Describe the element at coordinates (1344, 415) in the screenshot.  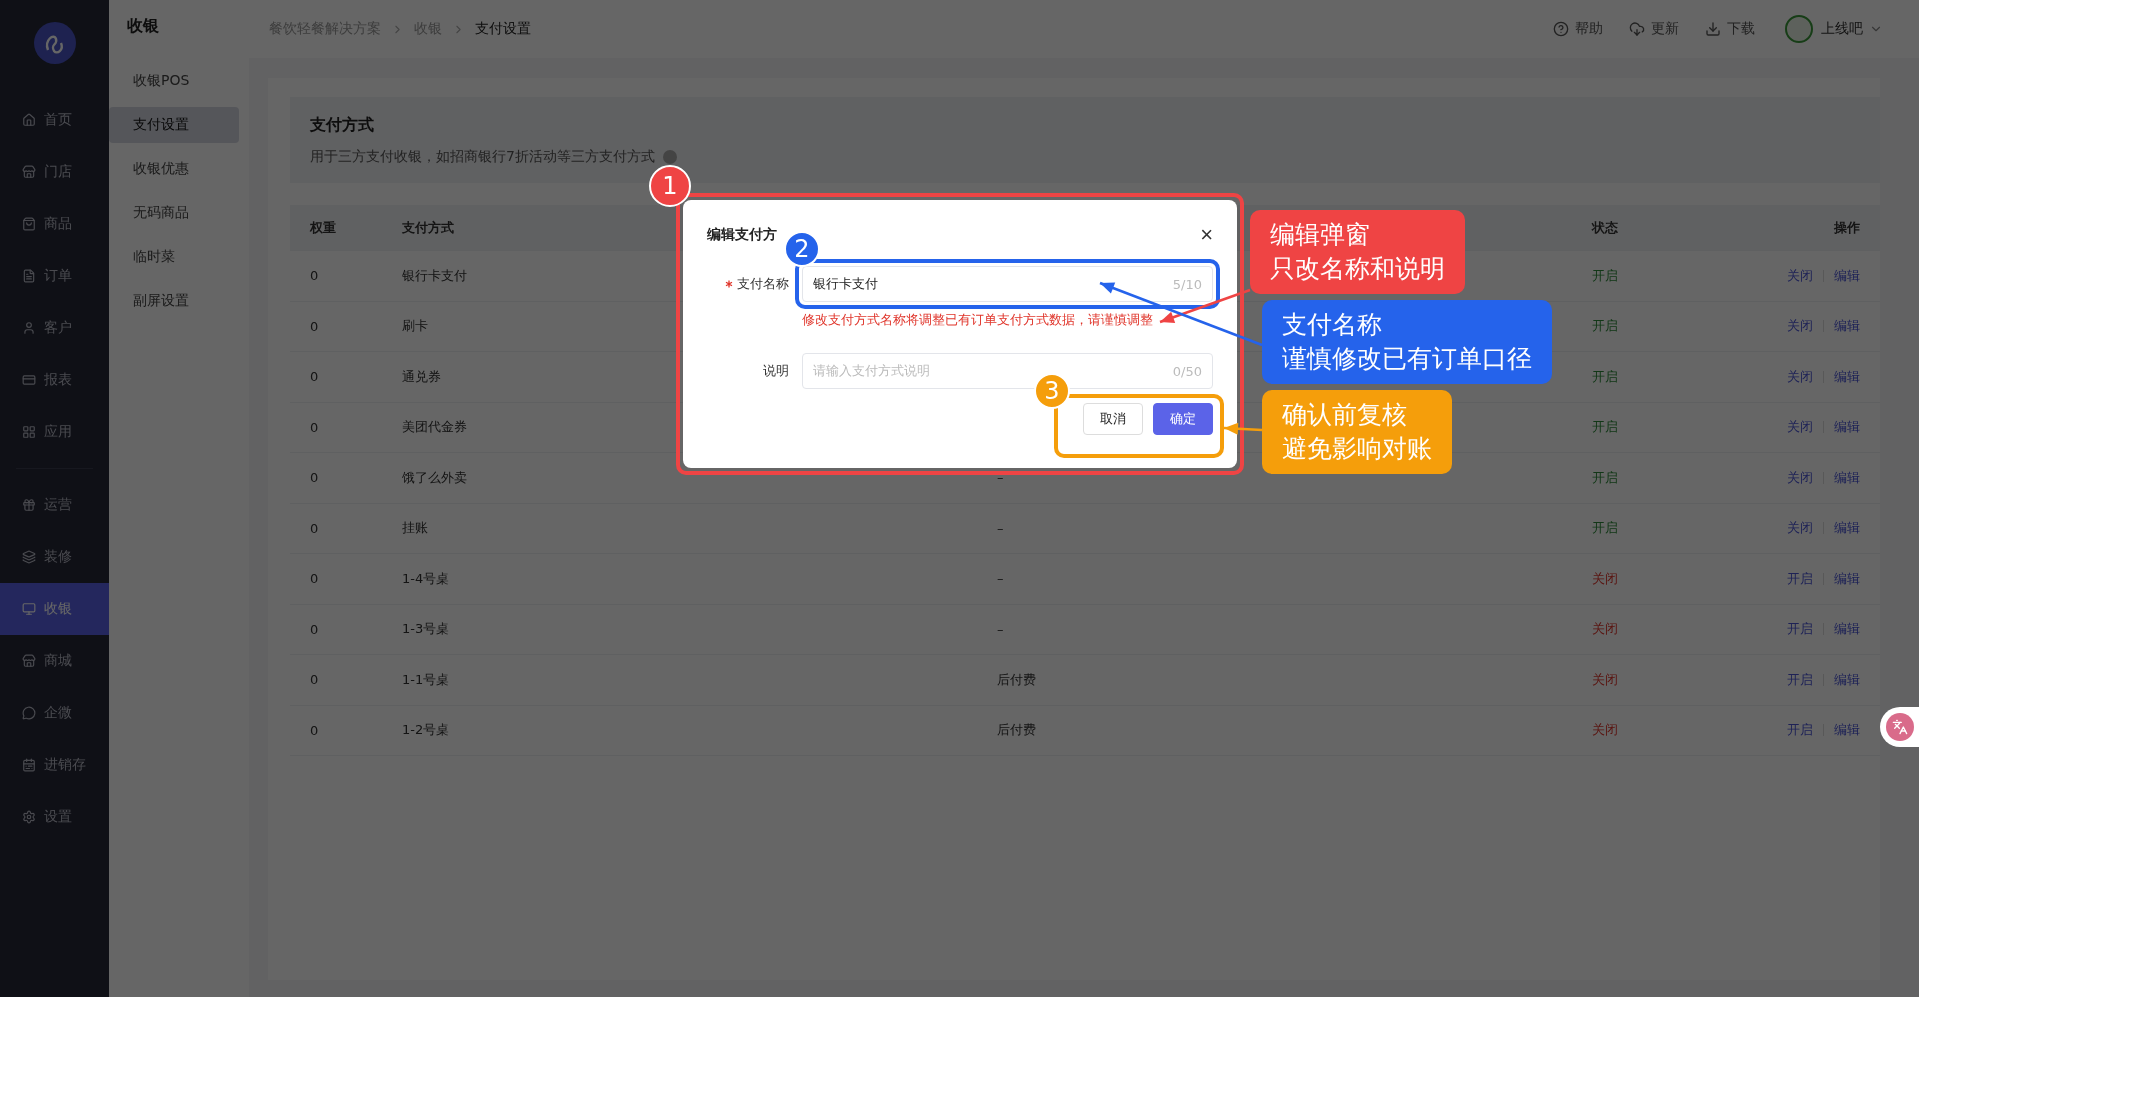
I see `callout-text: 确认前复核` at that location.